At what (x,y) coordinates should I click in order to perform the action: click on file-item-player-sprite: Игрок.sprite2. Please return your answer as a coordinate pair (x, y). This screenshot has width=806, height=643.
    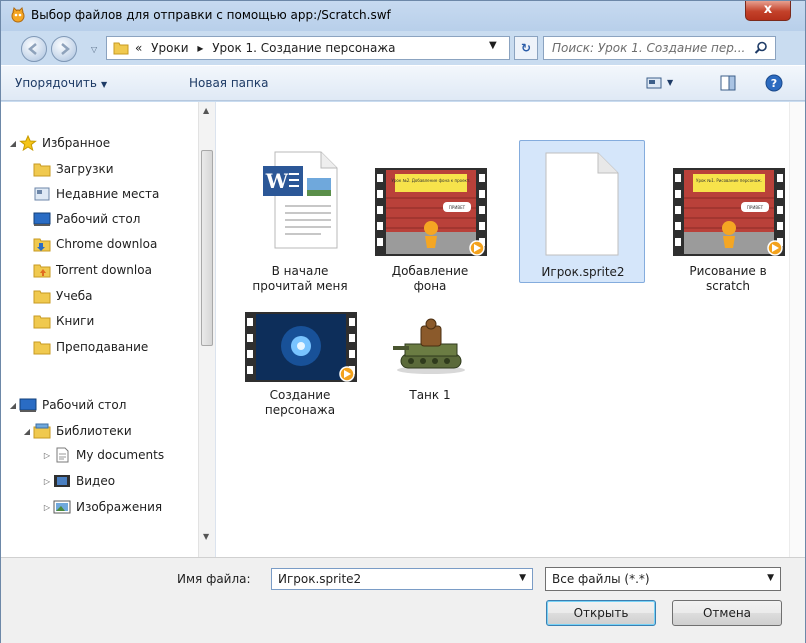
    Looking at the image, I should click on (582, 211).